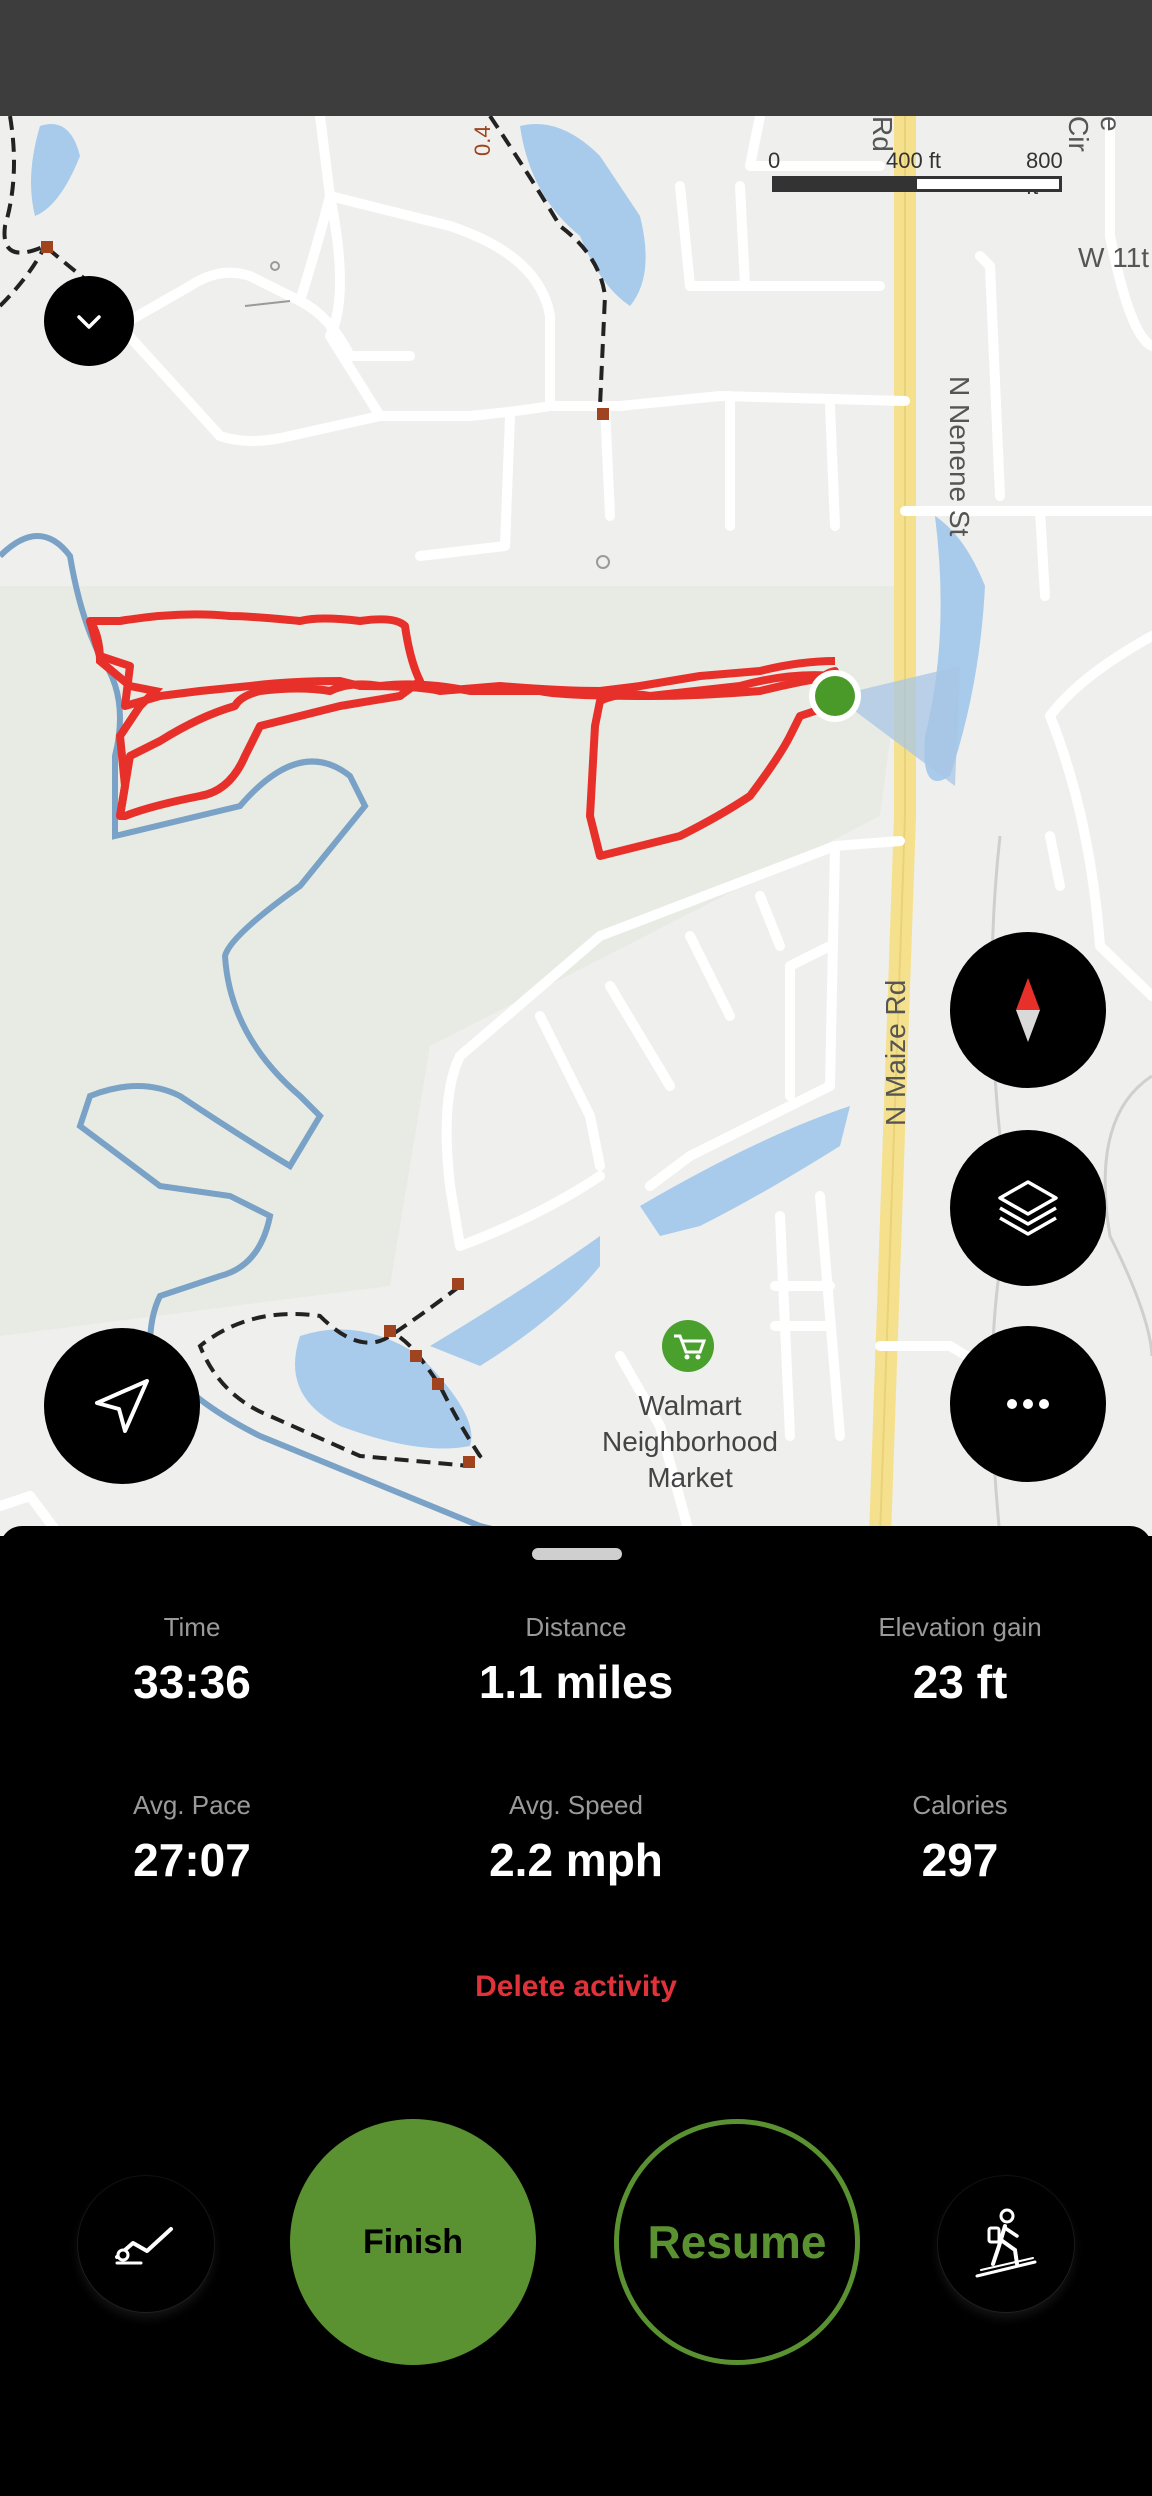 This screenshot has height=2496, width=1152. I want to click on stat-label: Elevation gain, so click(960, 1627).